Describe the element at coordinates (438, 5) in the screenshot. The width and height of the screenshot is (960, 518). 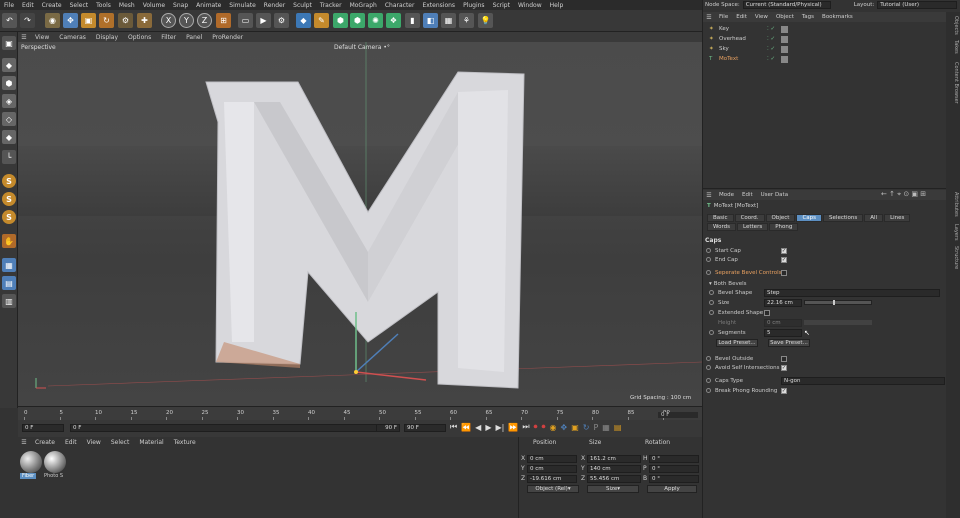
I see `menu-extensions: Extensions` at that location.